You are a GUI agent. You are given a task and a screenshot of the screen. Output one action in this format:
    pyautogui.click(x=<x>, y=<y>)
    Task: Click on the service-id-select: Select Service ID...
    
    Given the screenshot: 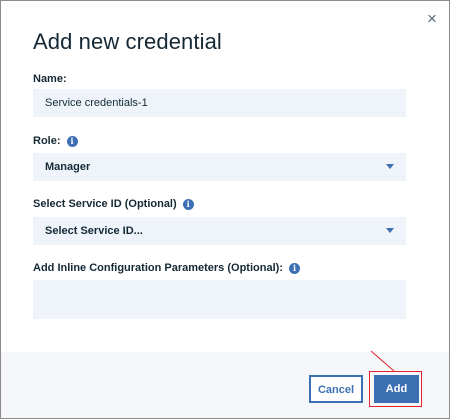 What is the action you would take?
    pyautogui.click(x=219, y=231)
    